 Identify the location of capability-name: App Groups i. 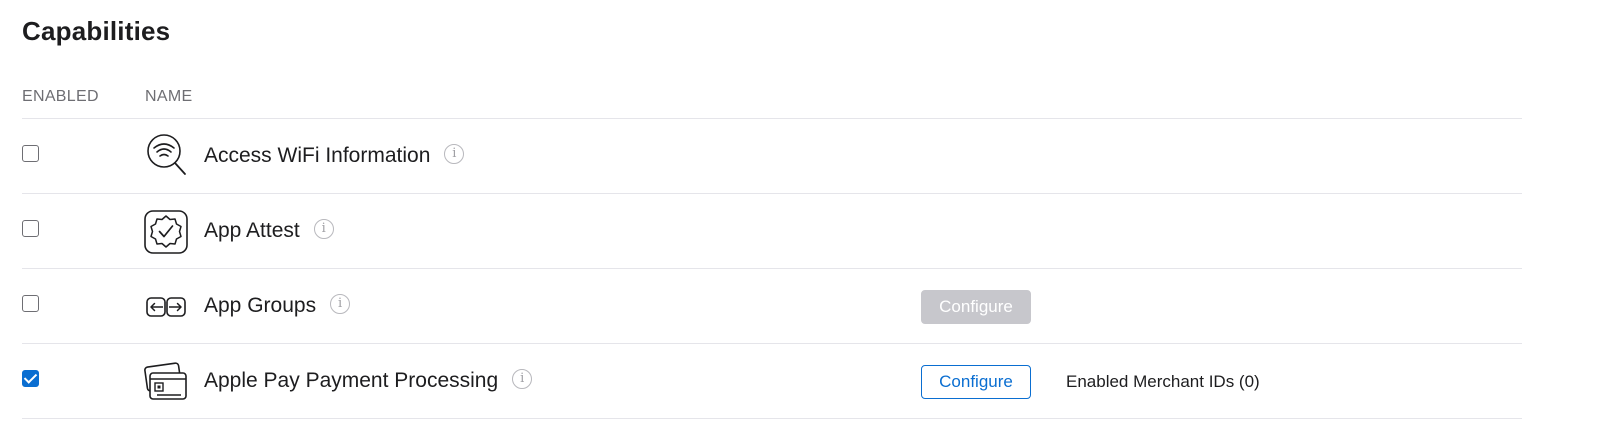
(277, 306).